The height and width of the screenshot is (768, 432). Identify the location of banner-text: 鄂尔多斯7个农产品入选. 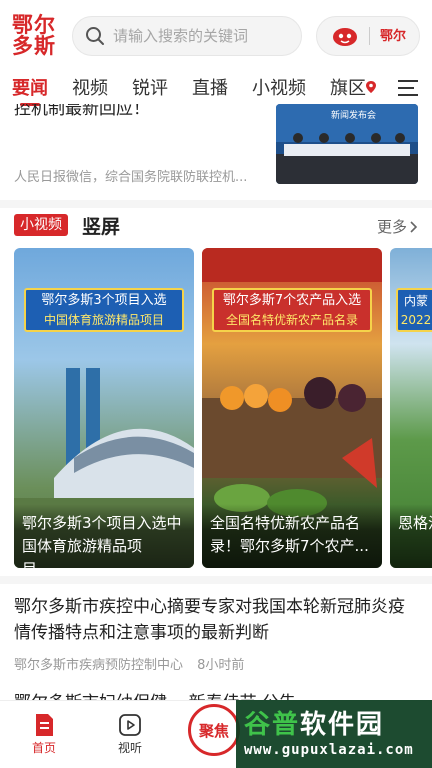
(292, 300).